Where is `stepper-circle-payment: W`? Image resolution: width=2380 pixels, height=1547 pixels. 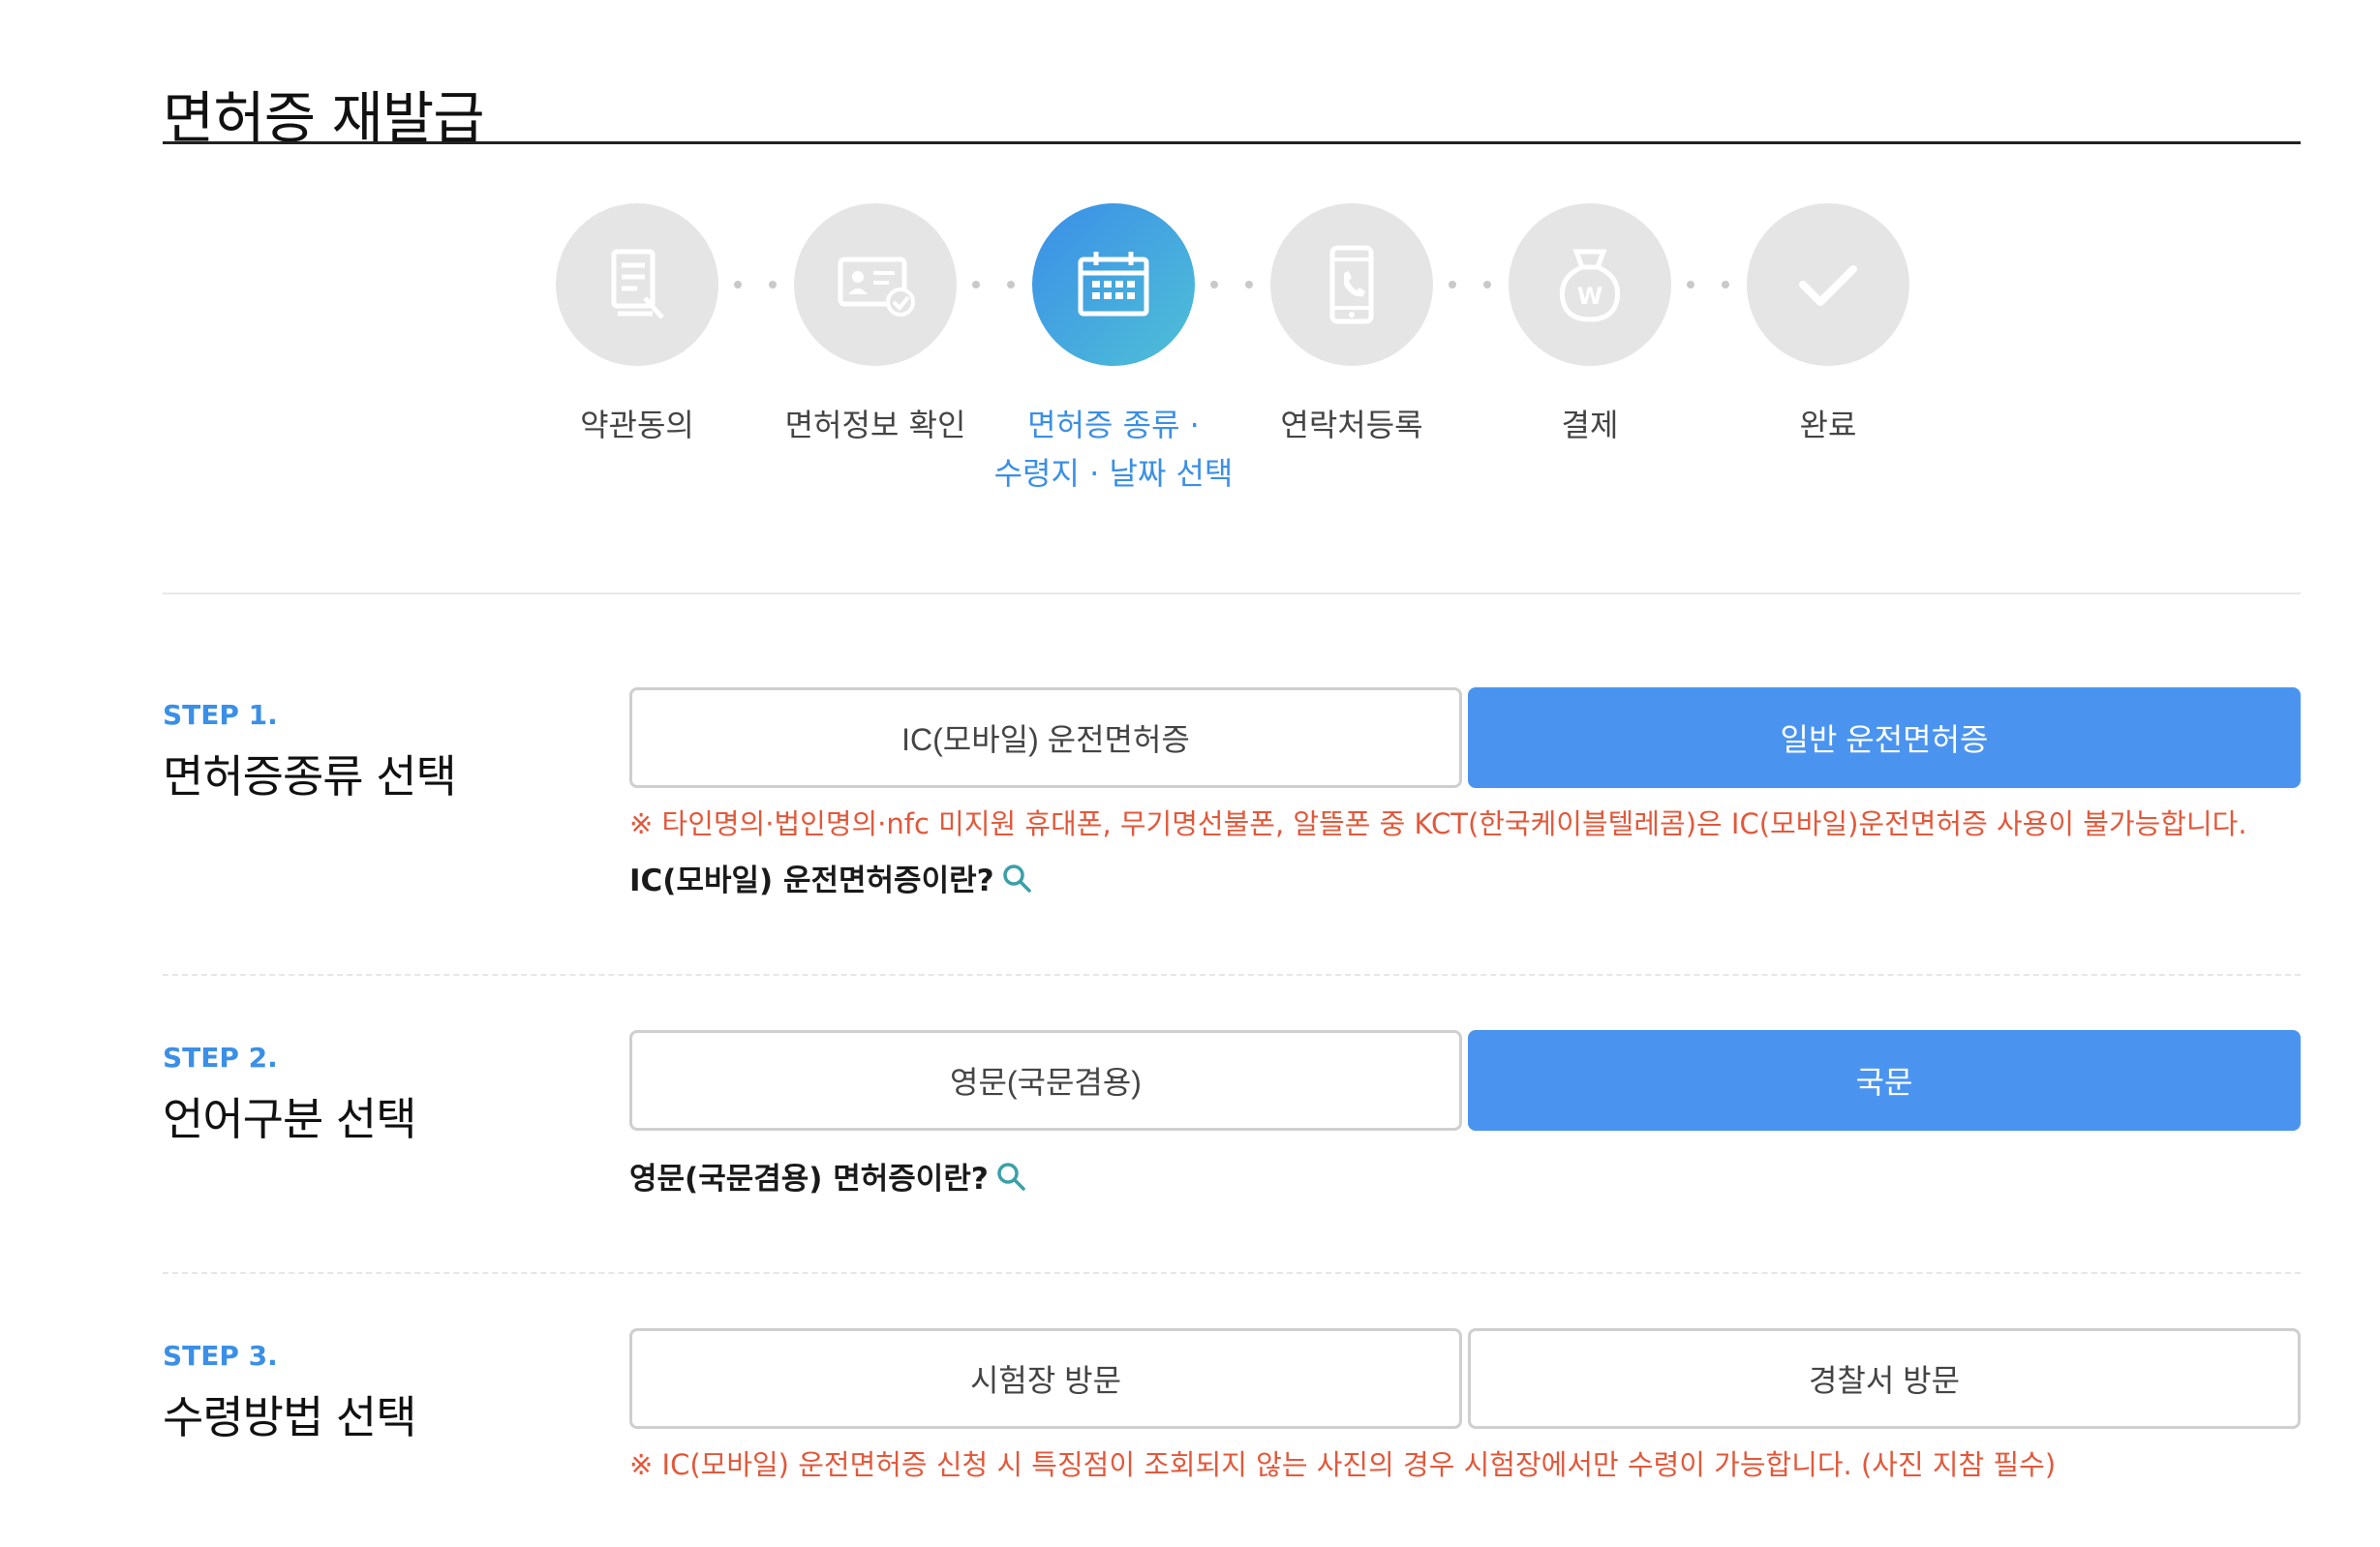
stepper-circle-payment: W is located at coordinates (1590, 285).